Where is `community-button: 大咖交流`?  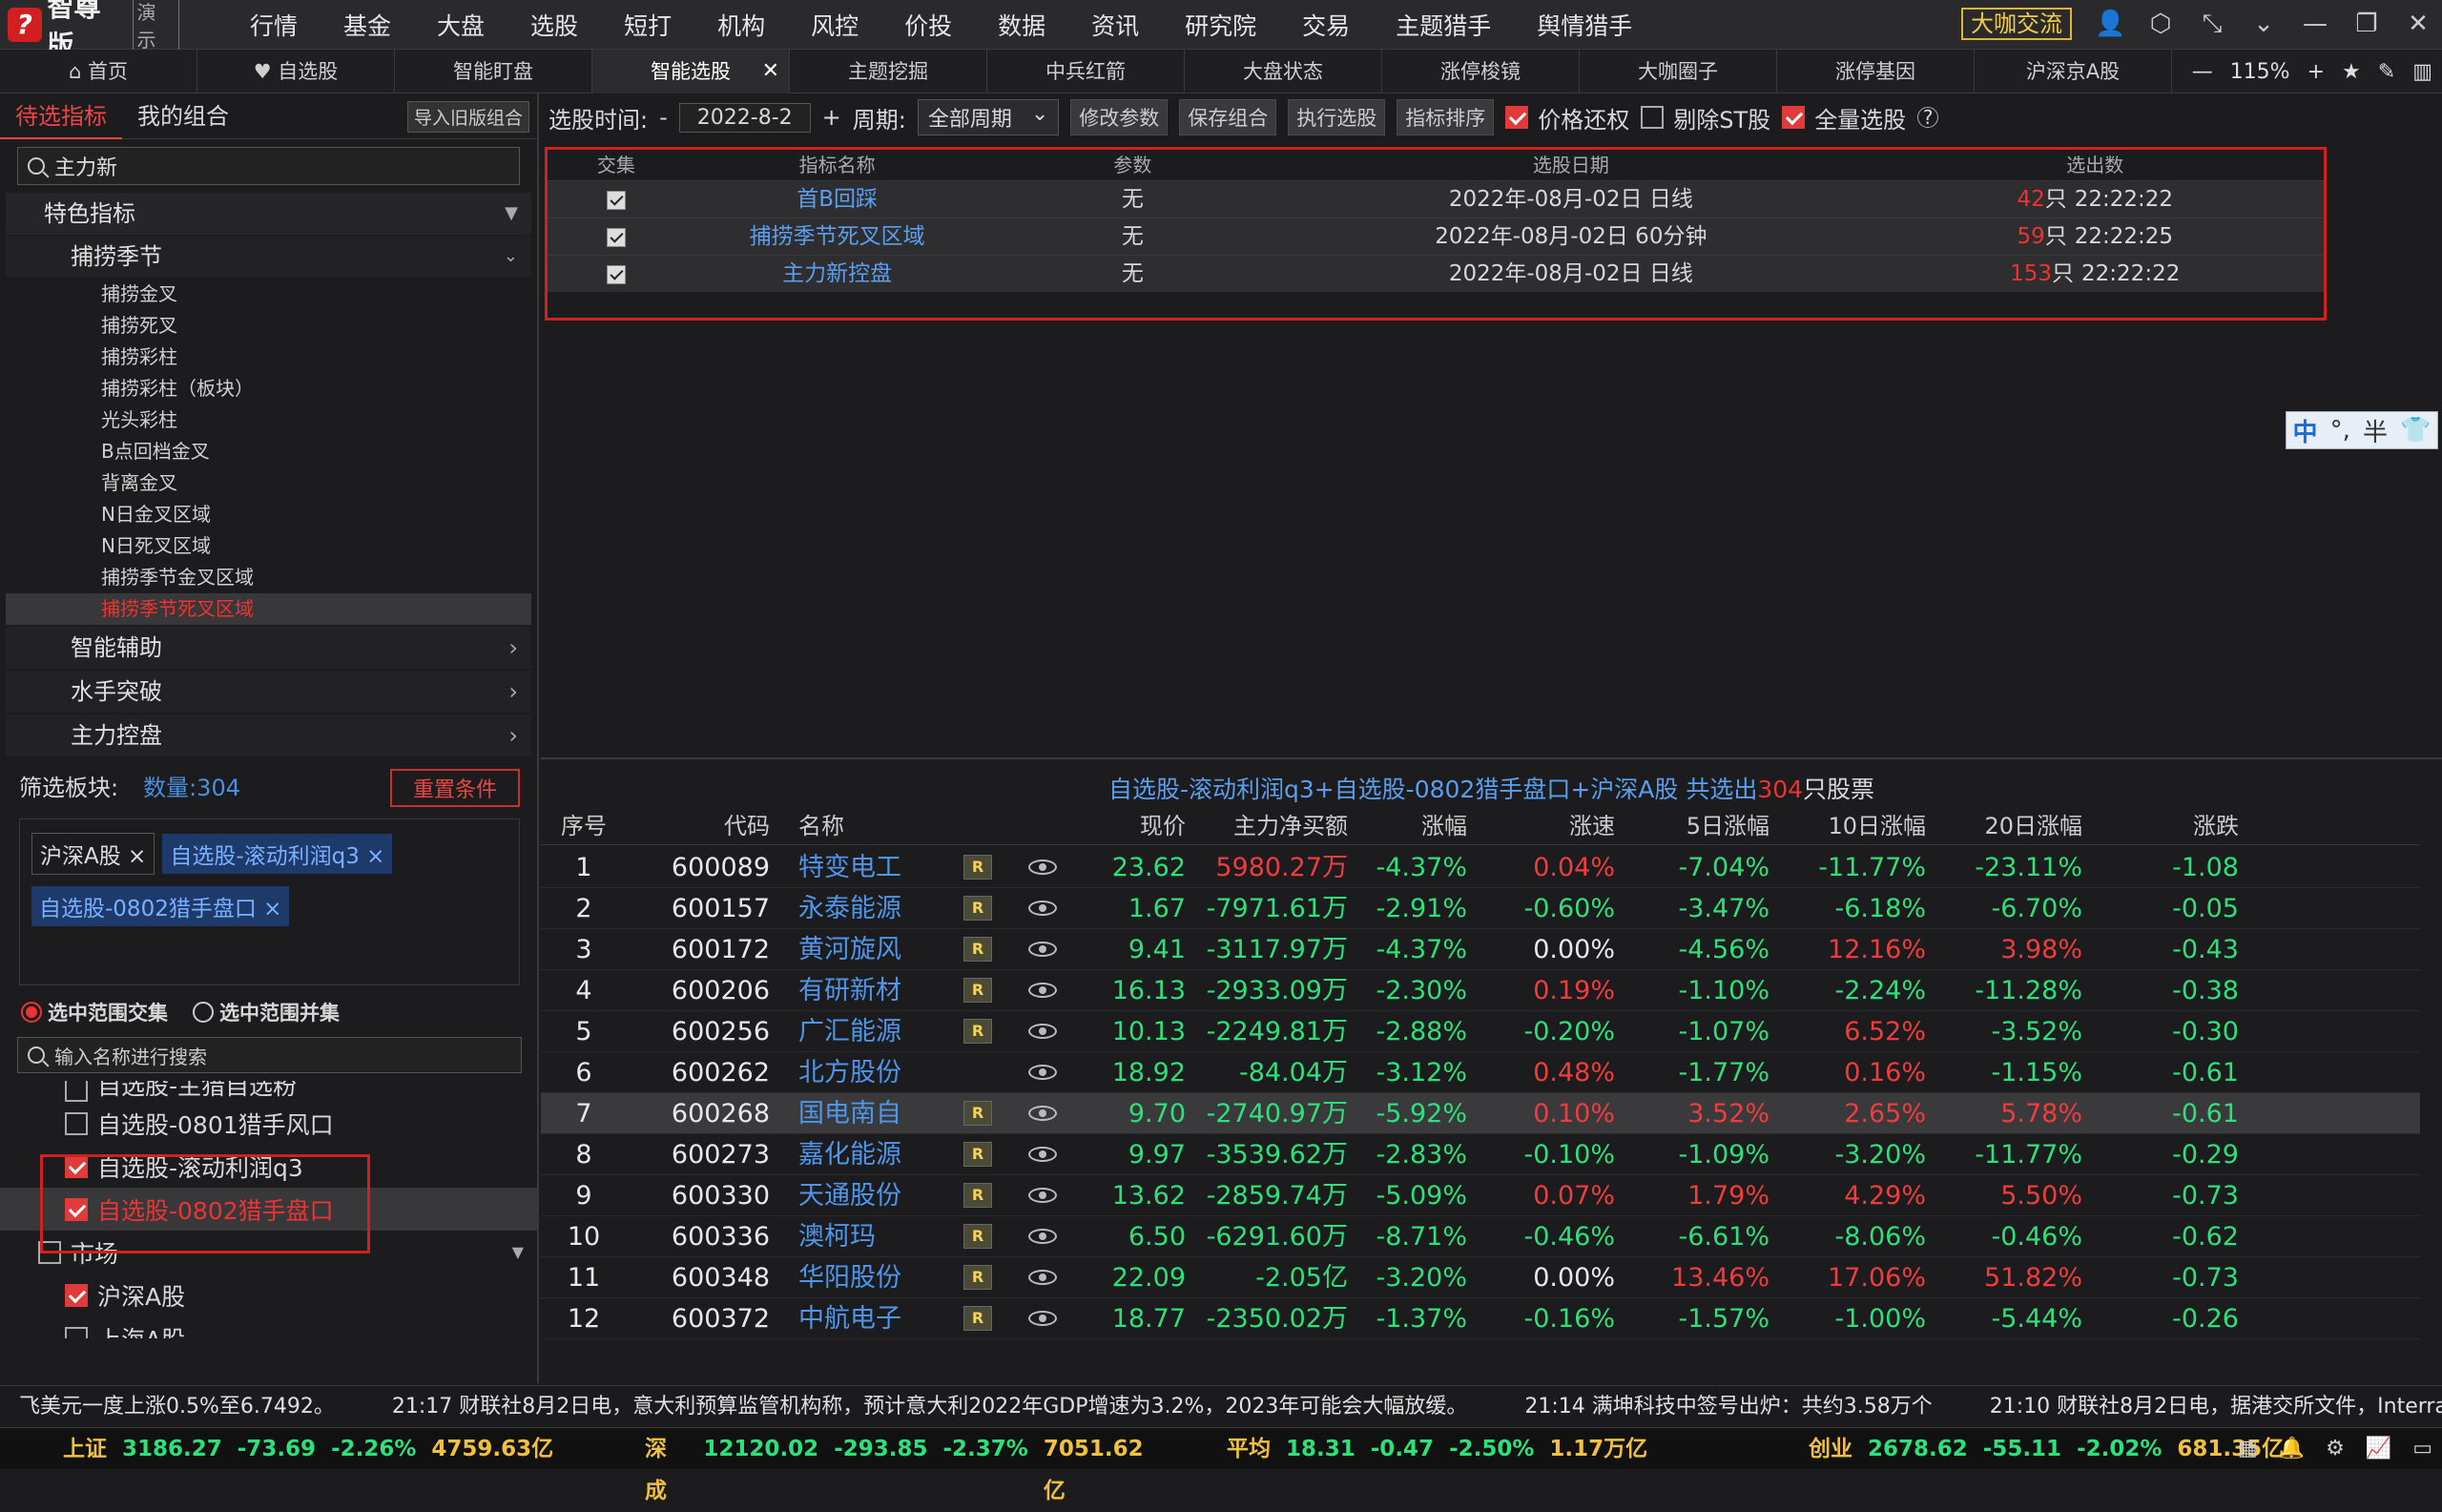
community-button: 大咖交流 is located at coordinates (2016, 24).